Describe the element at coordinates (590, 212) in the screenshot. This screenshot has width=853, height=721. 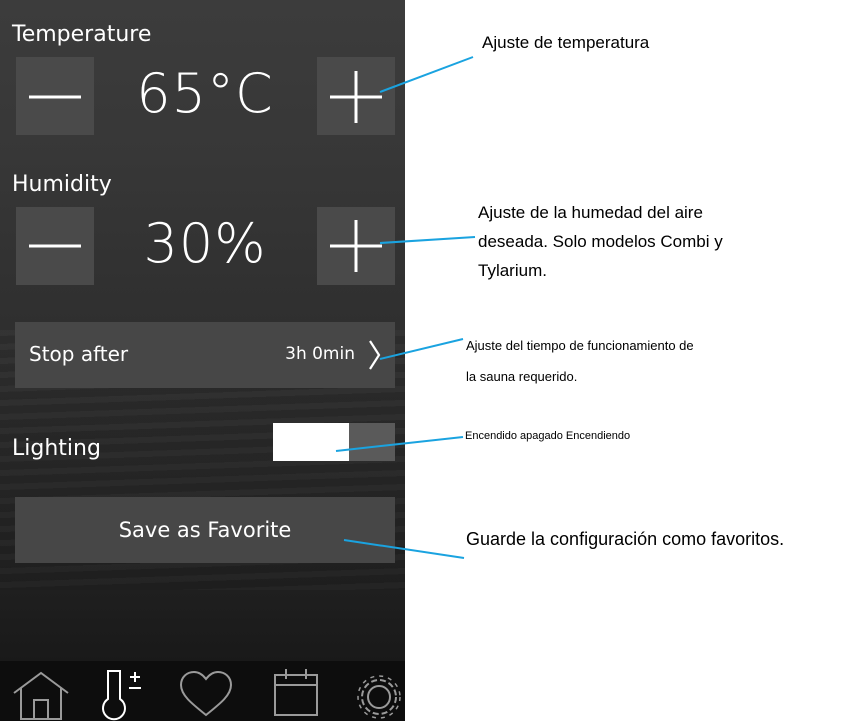
I see `humidity-callout-line-1: Ajuste de la humedad del aire` at that location.